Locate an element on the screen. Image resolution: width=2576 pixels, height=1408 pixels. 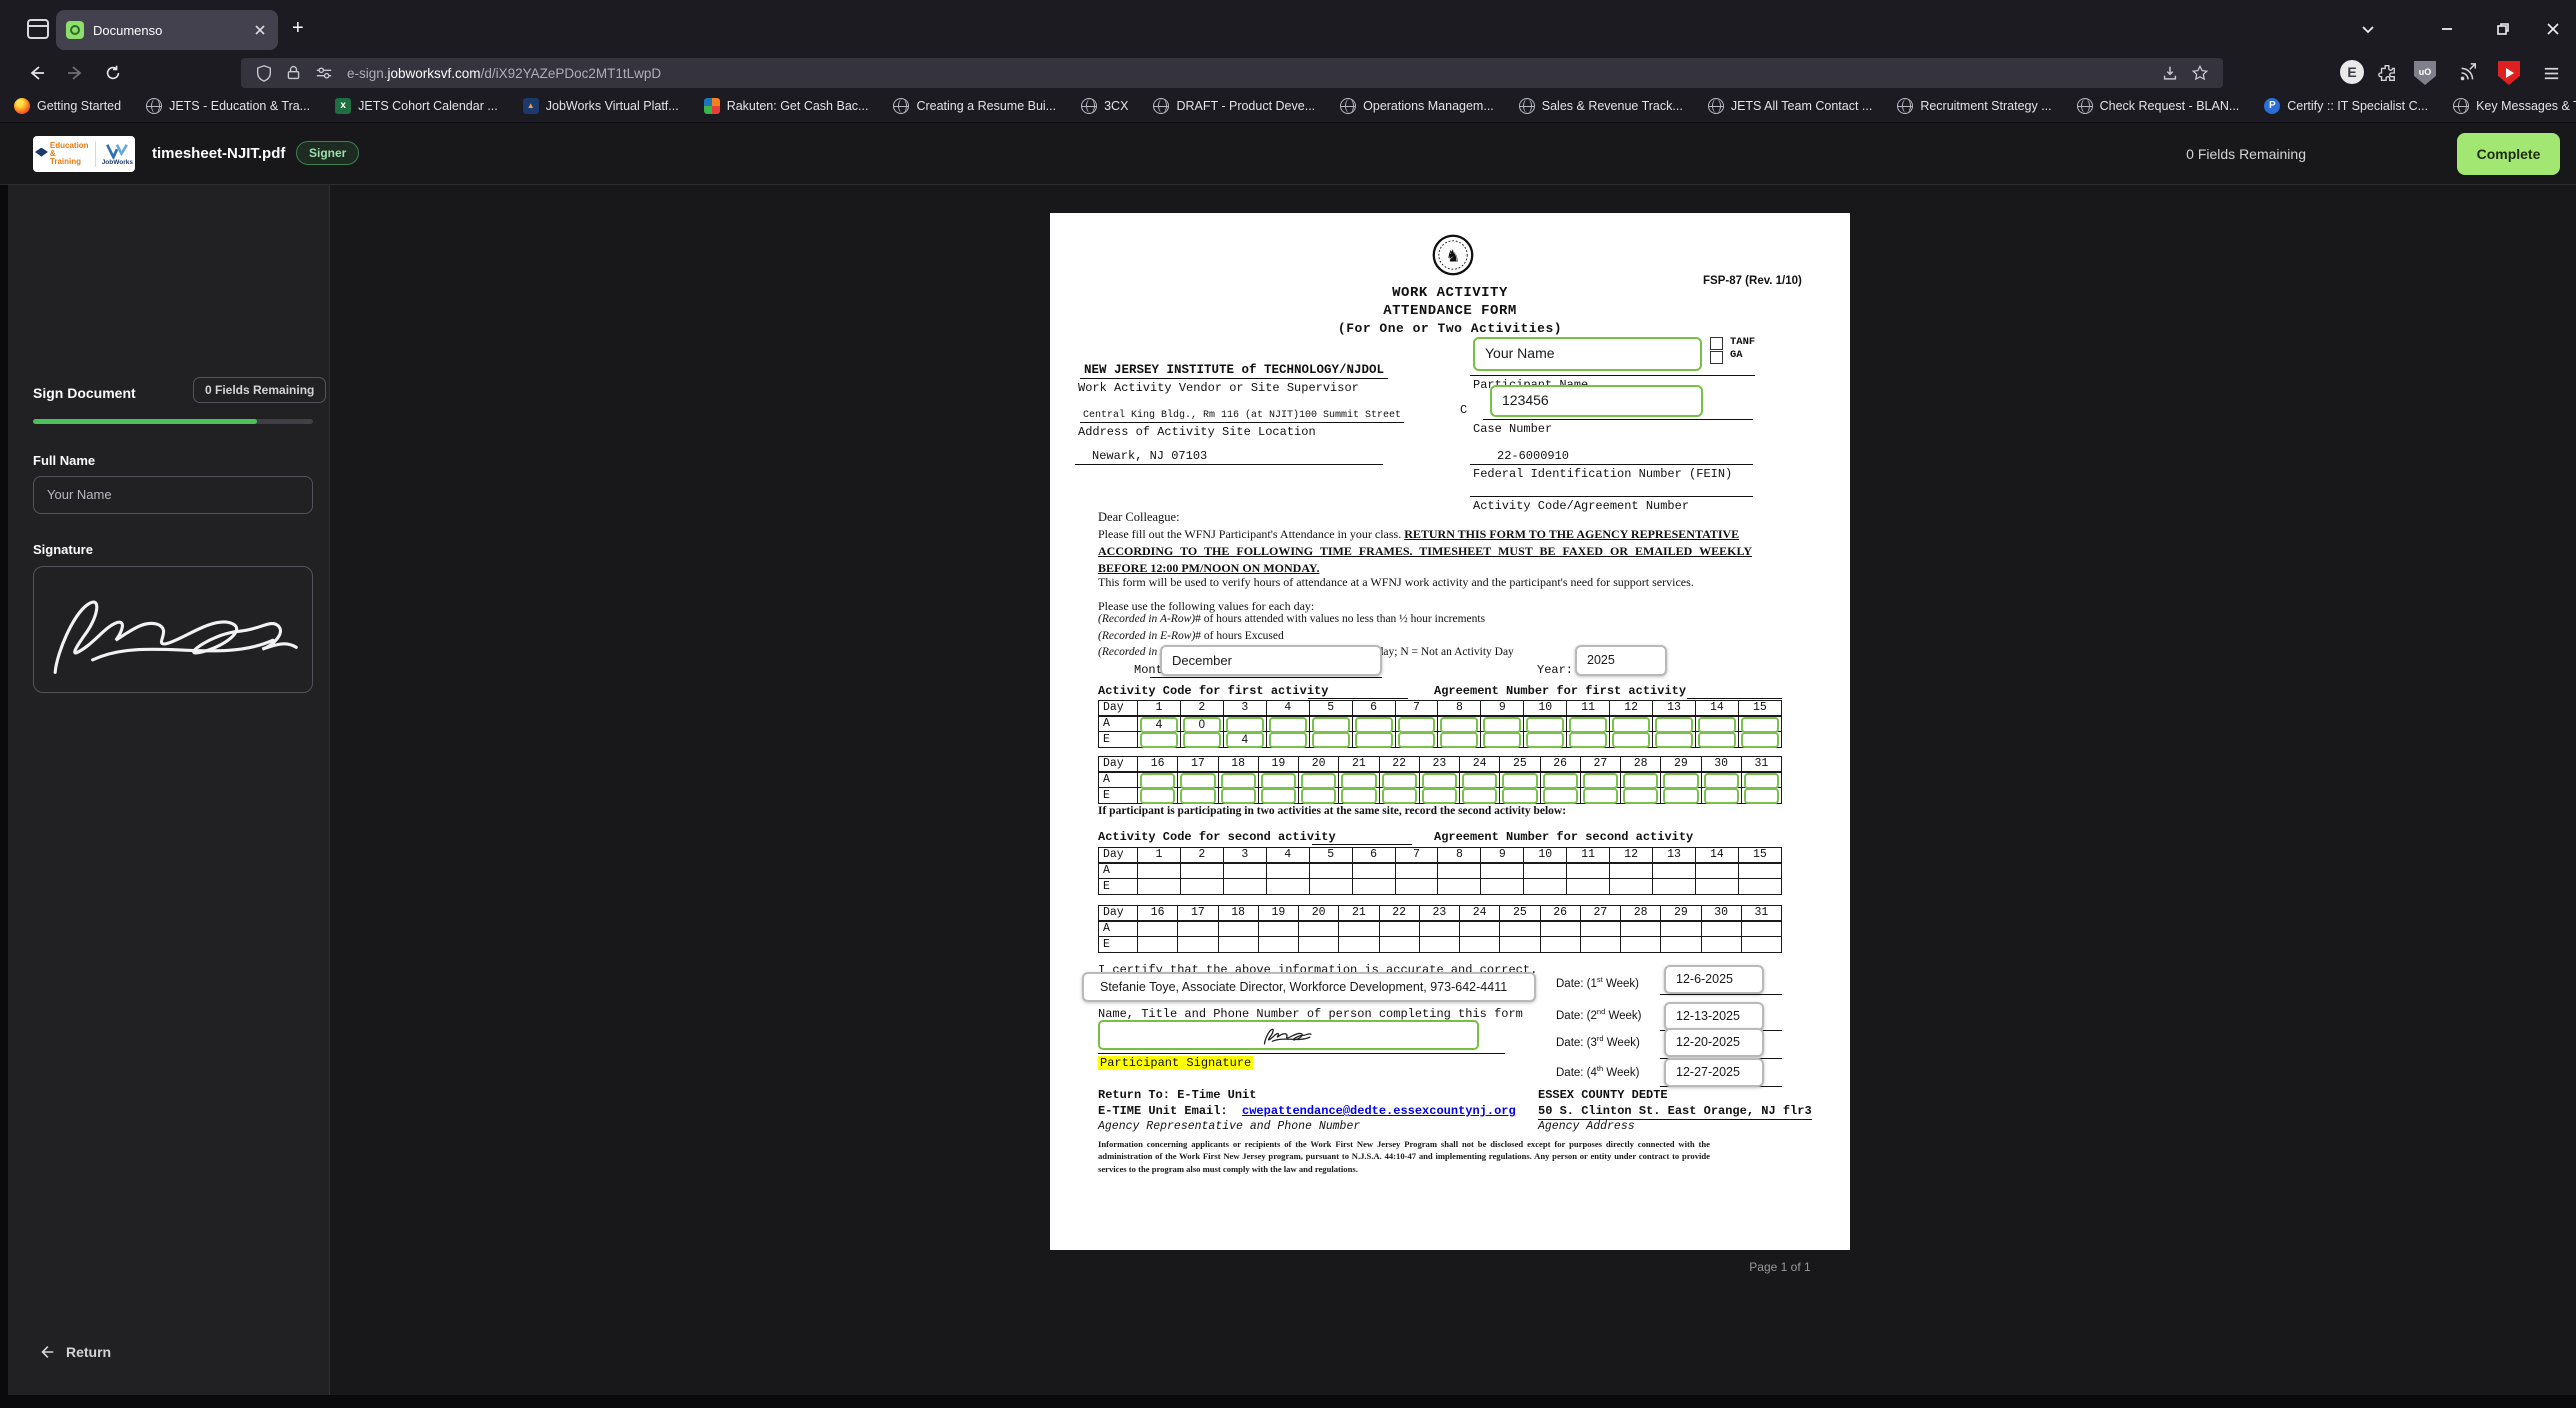
extension-e-icon: E is located at coordinates (2352, 72).